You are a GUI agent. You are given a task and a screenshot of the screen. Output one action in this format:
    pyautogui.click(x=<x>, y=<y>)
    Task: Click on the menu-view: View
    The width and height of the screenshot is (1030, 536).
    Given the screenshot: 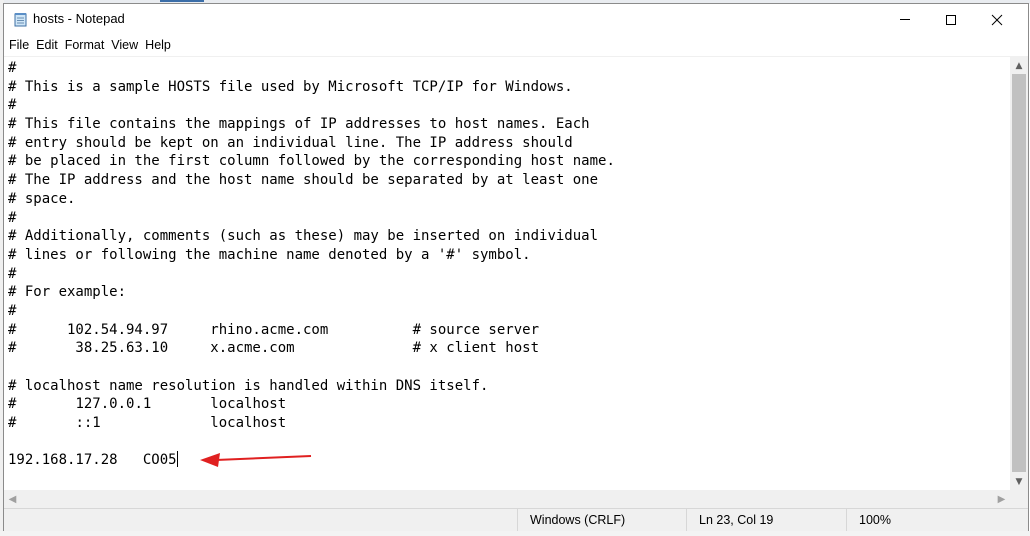 What is the action you would take?
    pyautogui.click(x=124, y=45)
    